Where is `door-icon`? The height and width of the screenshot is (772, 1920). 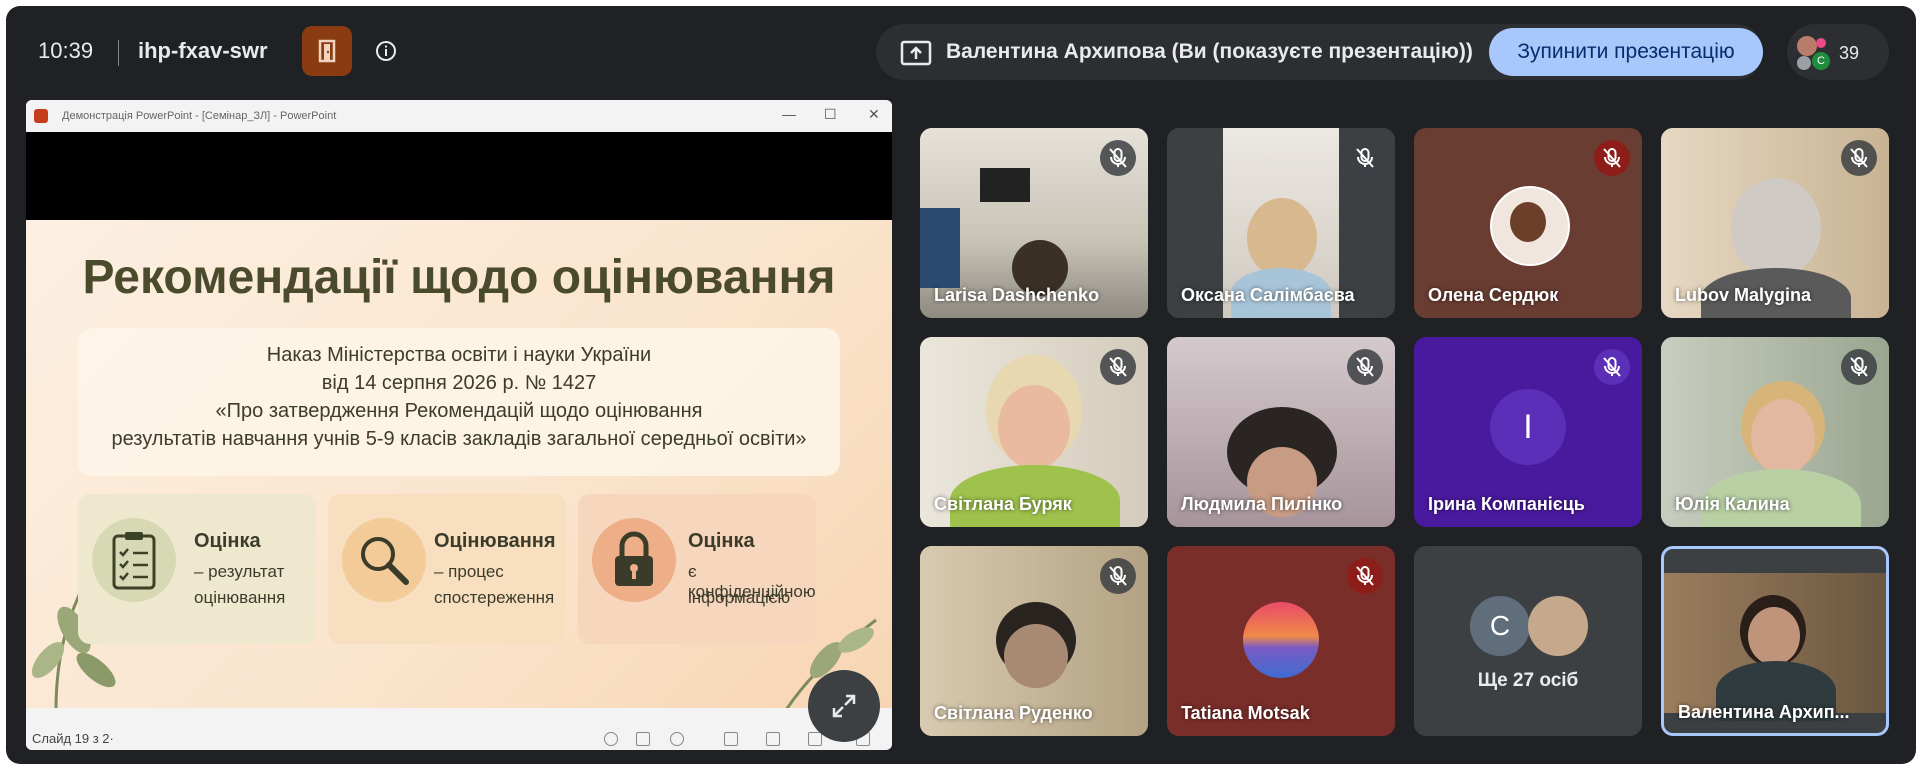
door-icon is located at coordinates (327, 51).